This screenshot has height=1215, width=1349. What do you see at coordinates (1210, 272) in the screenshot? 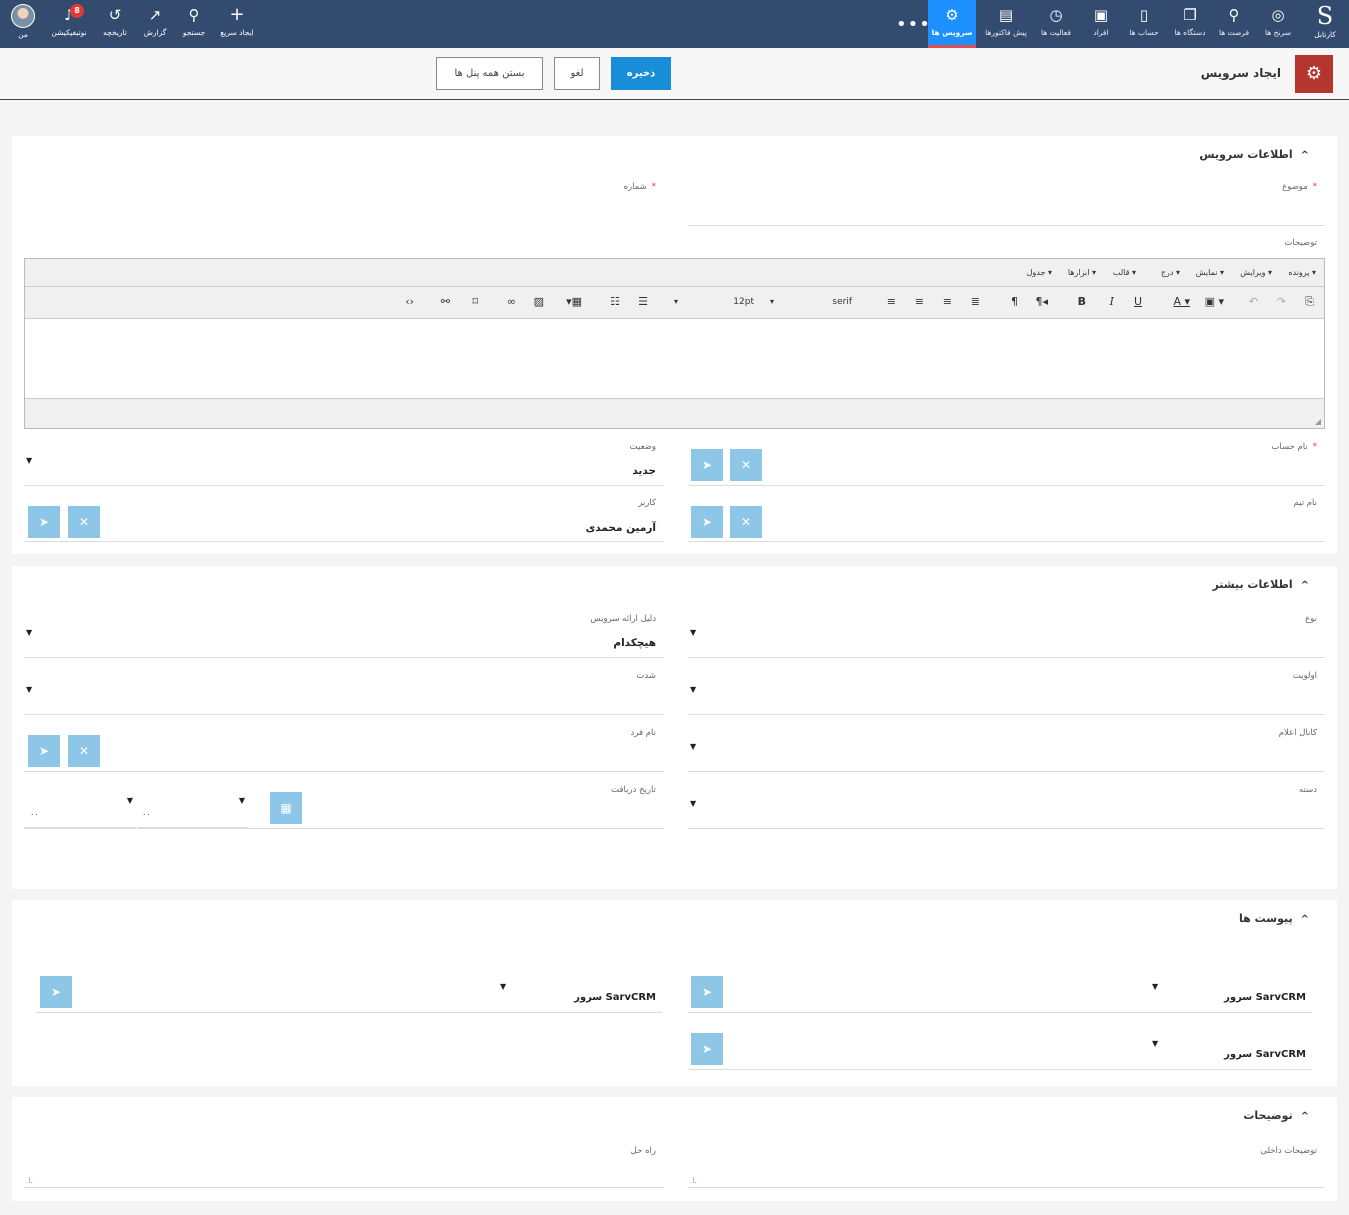
I see `editor-menu-view: نمایش ▾` at bounding box center [1210, 272].